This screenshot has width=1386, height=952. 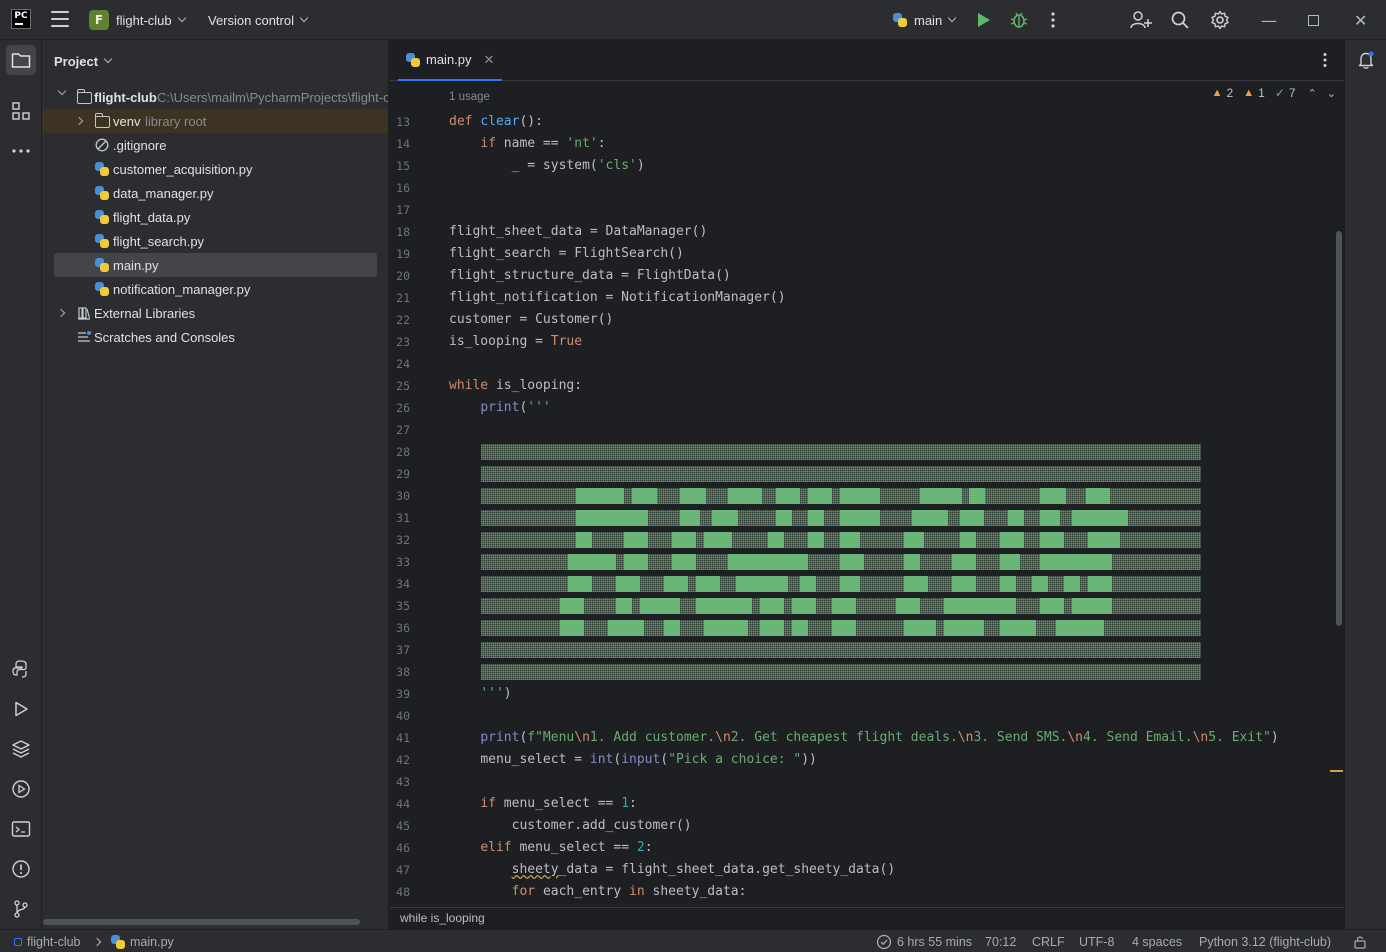 What do you see at coordinates (489, 60) in the screenshot?
I see `close-tab-icon: ✕` at bounding box center [489, 60].